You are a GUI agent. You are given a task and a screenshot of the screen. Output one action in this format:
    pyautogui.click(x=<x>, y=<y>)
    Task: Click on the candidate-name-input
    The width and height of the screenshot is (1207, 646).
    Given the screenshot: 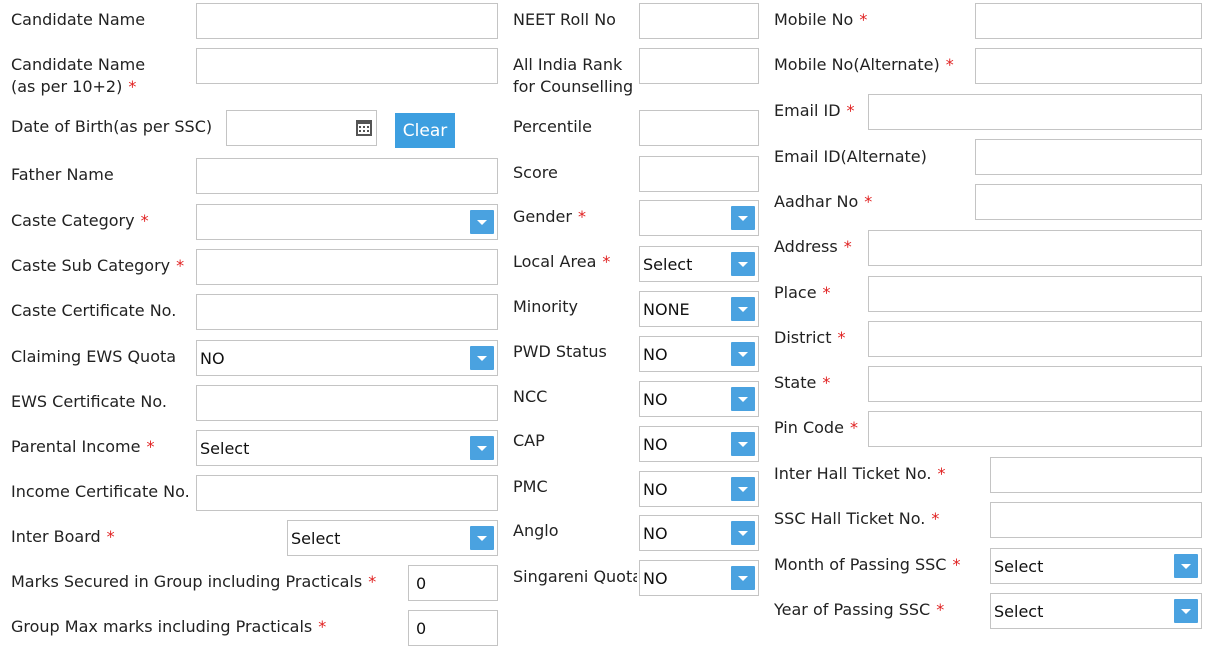 What is the action you would take?
    pyautogui.click(x=347, y=21)
    